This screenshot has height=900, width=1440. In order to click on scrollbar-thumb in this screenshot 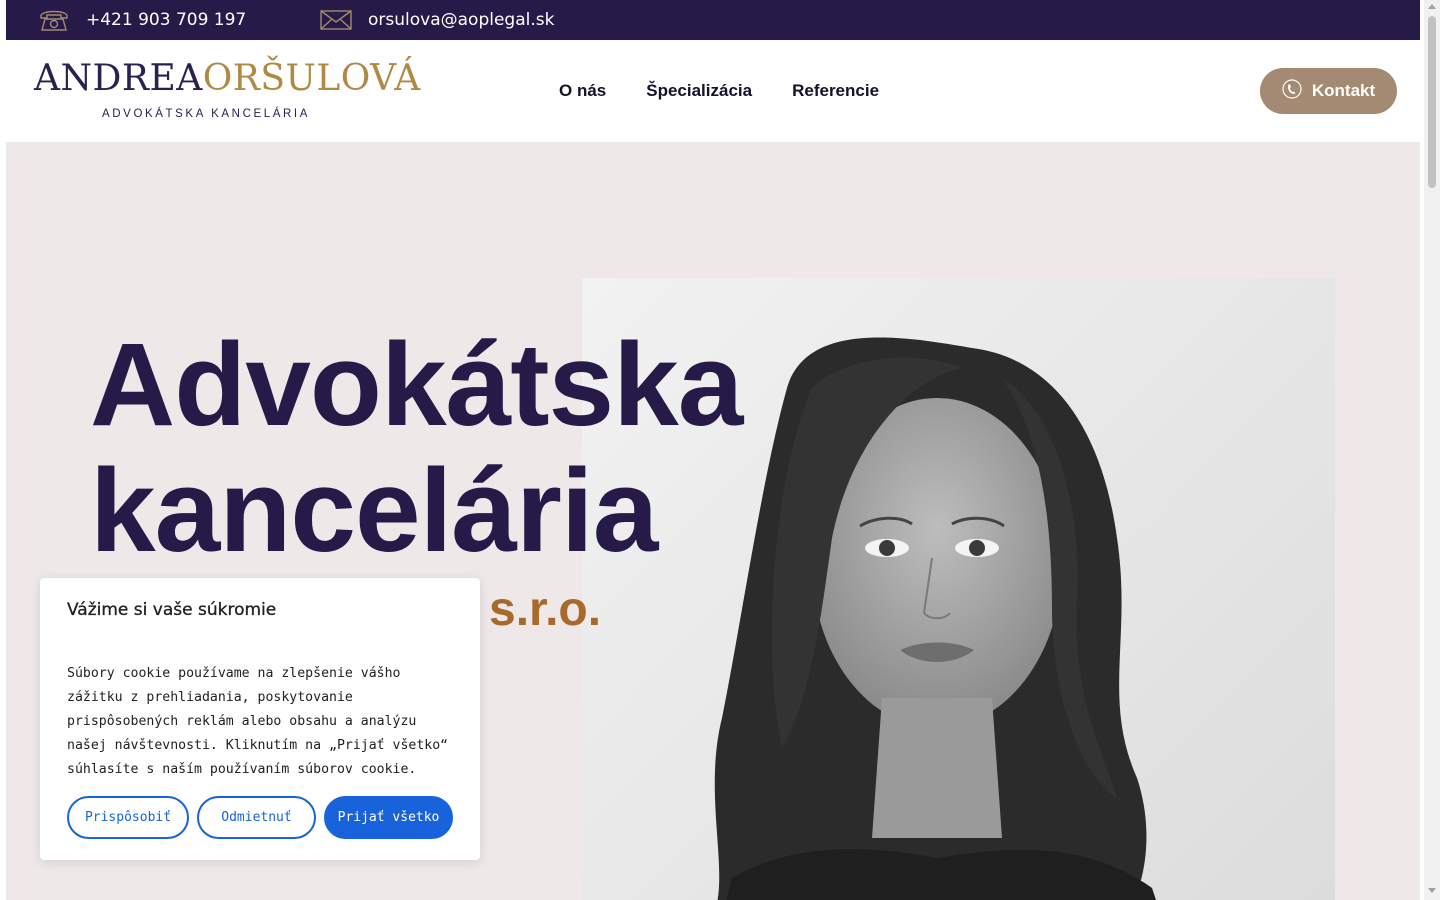, I will do `click(1432, 102)`.